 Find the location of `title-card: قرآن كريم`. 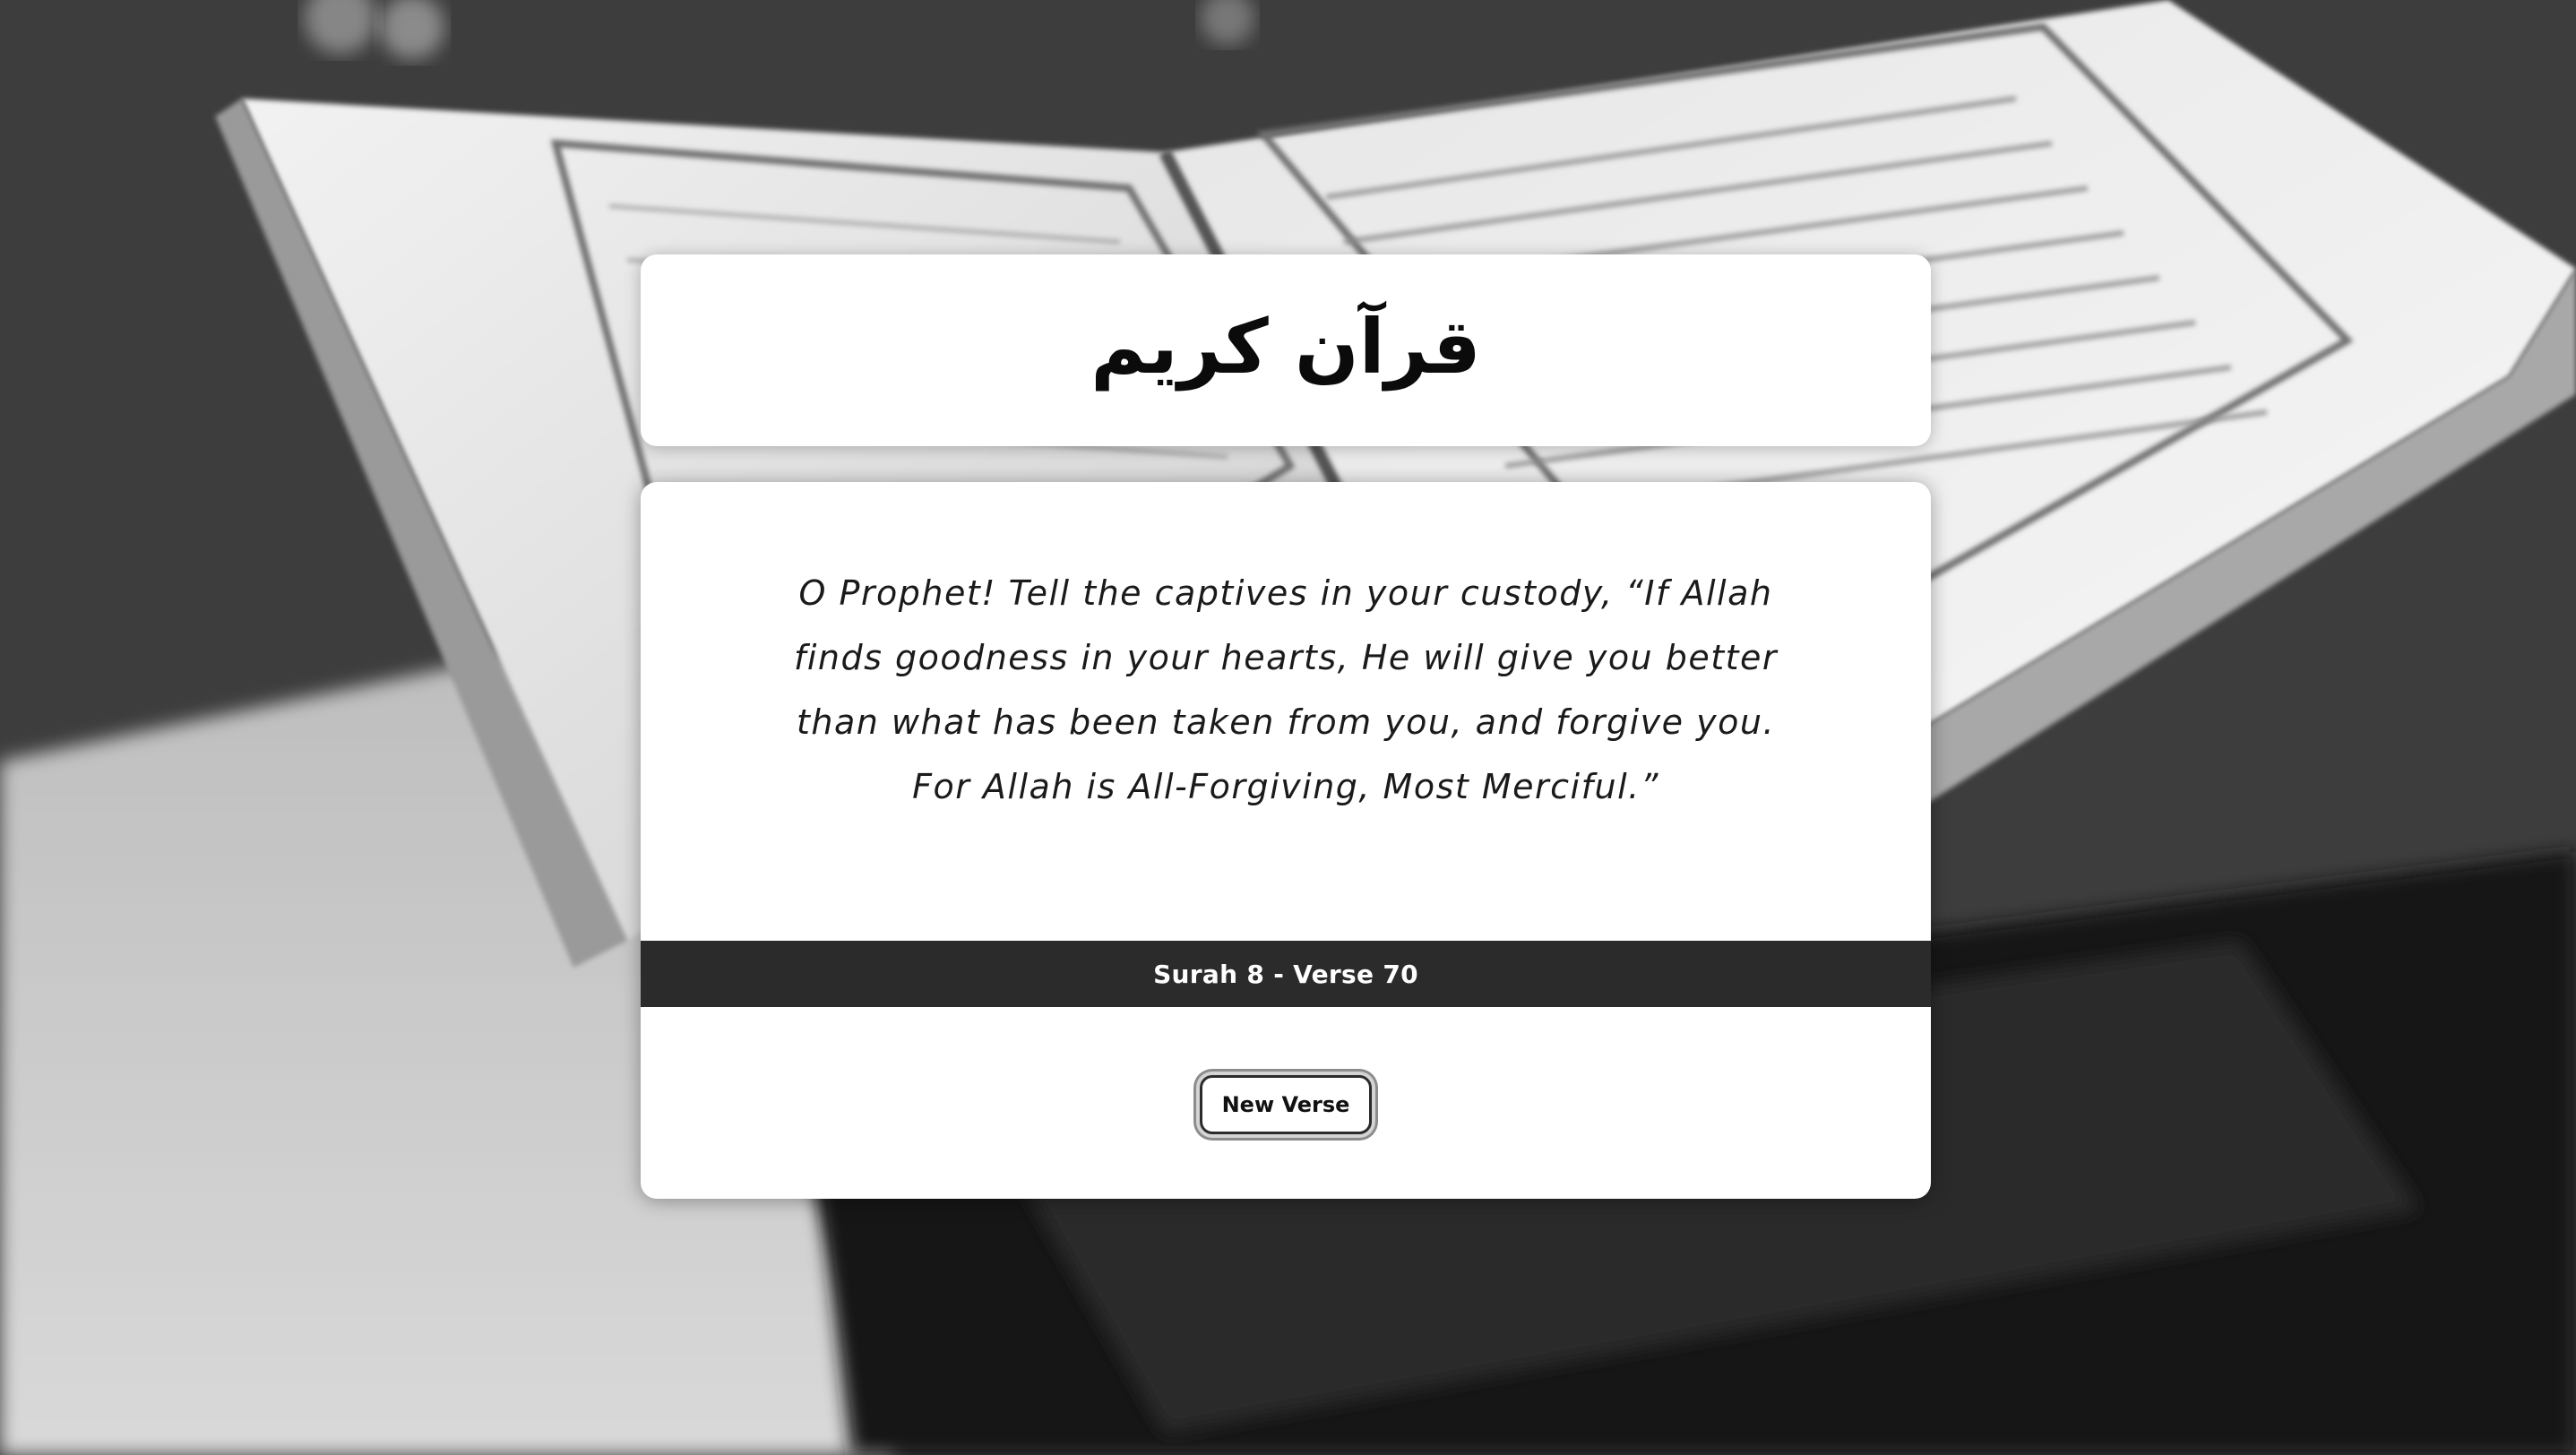

title-card: قرآن كريم is located at coordinates (1286, 350).